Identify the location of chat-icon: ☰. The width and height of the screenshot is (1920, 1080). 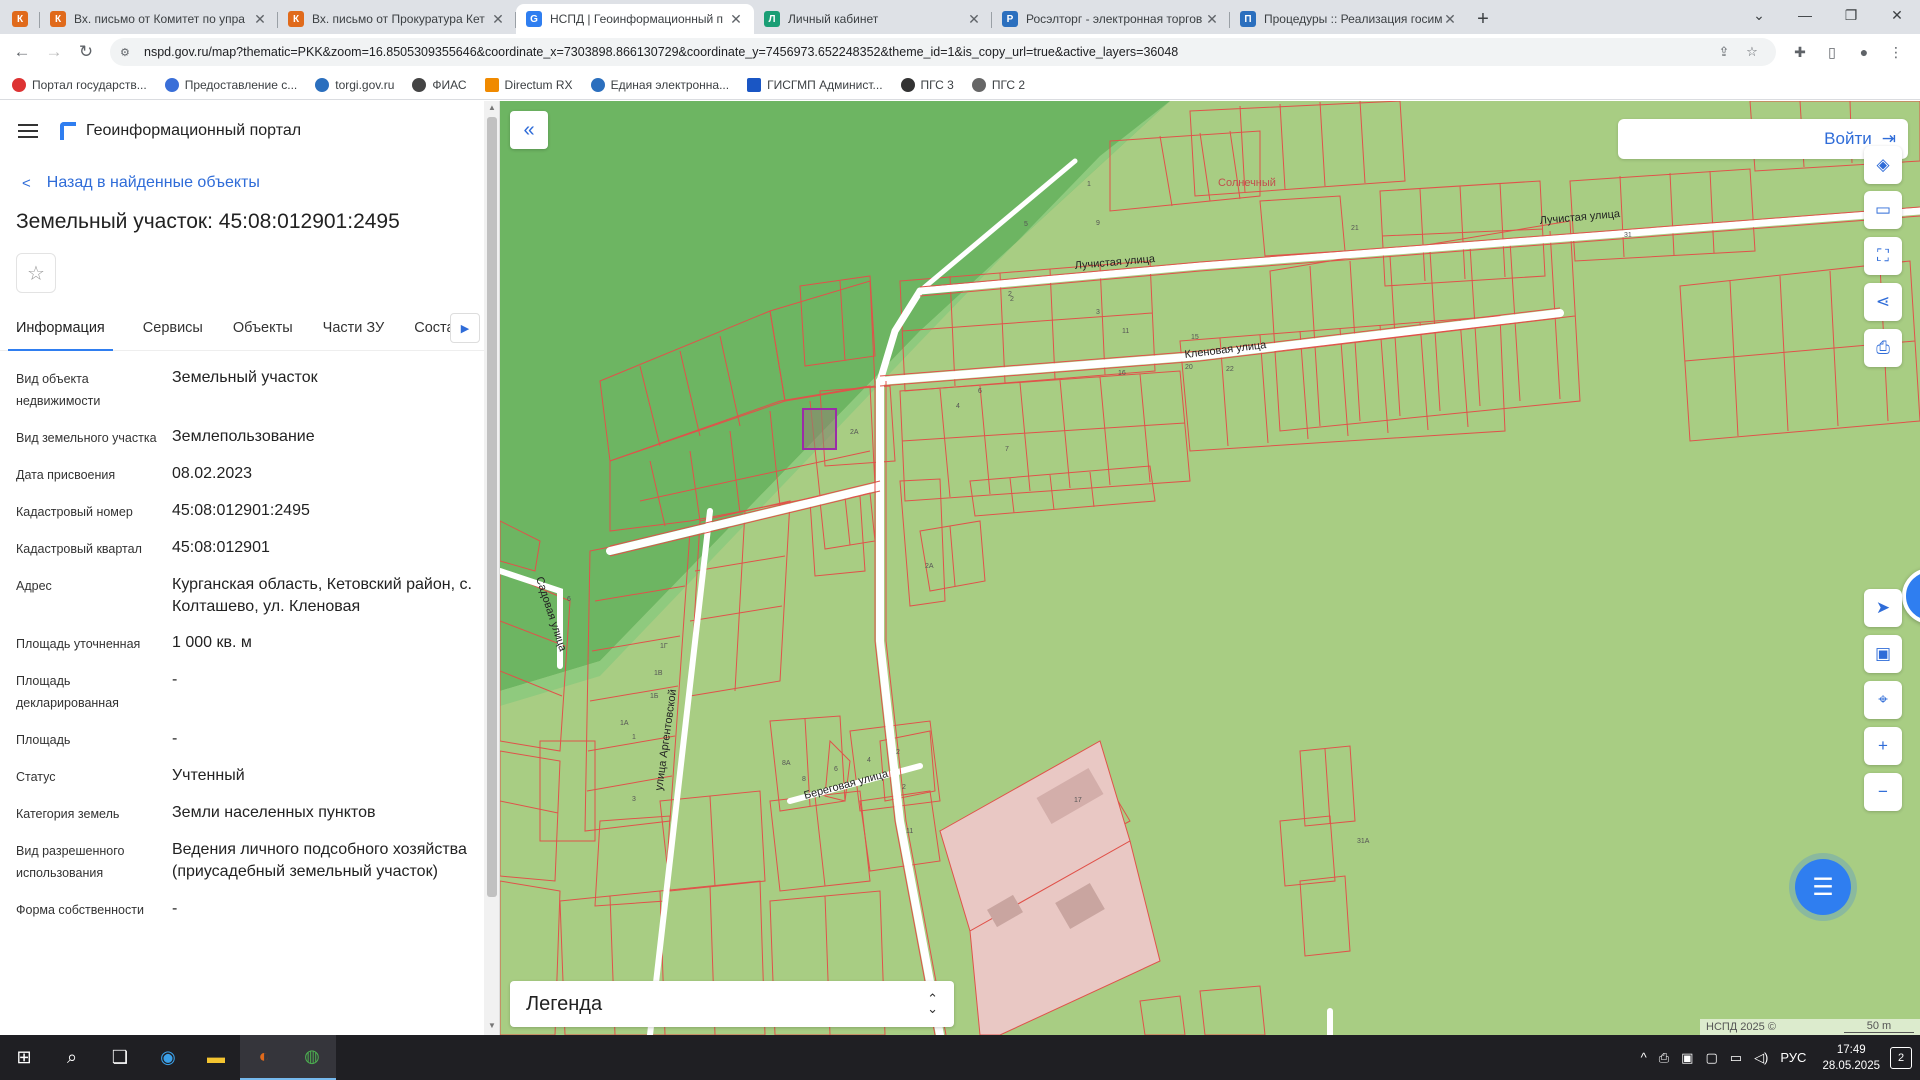
(1823, 887).